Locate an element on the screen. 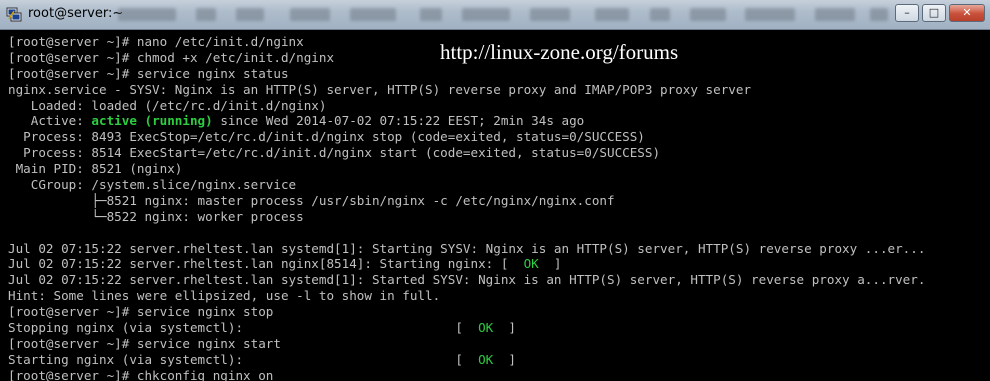 The image size is (990, 381). line-text: Stopping nginx (via systemctl): [ is located at coordinates (243, 328).